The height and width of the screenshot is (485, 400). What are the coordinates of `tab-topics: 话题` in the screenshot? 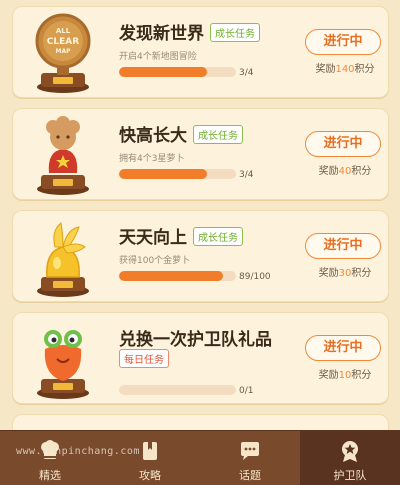 It's located at (250, 458).